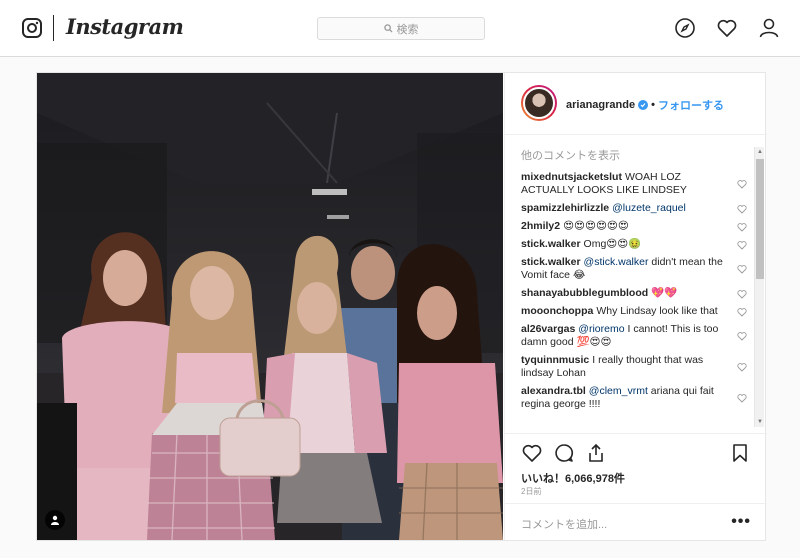 The height and width of the screenshot is (558, 800). Describe the element at coordinates (553, 391) in the screenshot. I see `comment-username: alexandra.tbl` at that location.